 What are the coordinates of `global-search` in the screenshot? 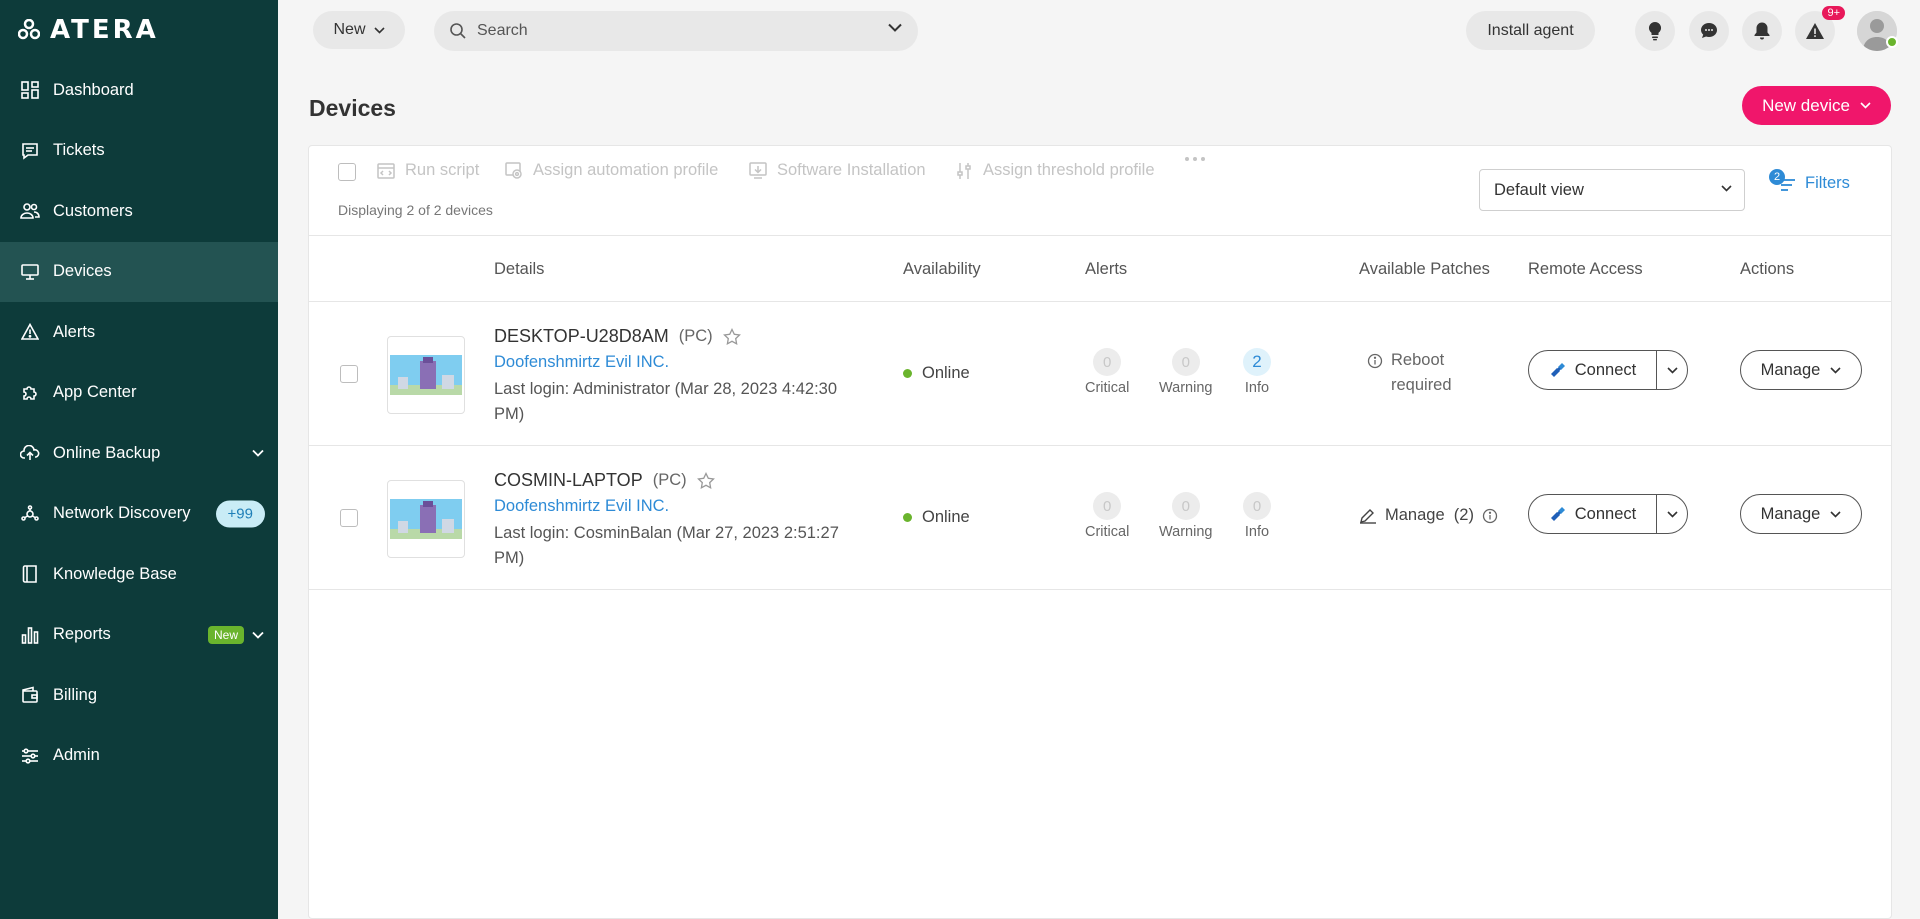 It's located at (676, 31).